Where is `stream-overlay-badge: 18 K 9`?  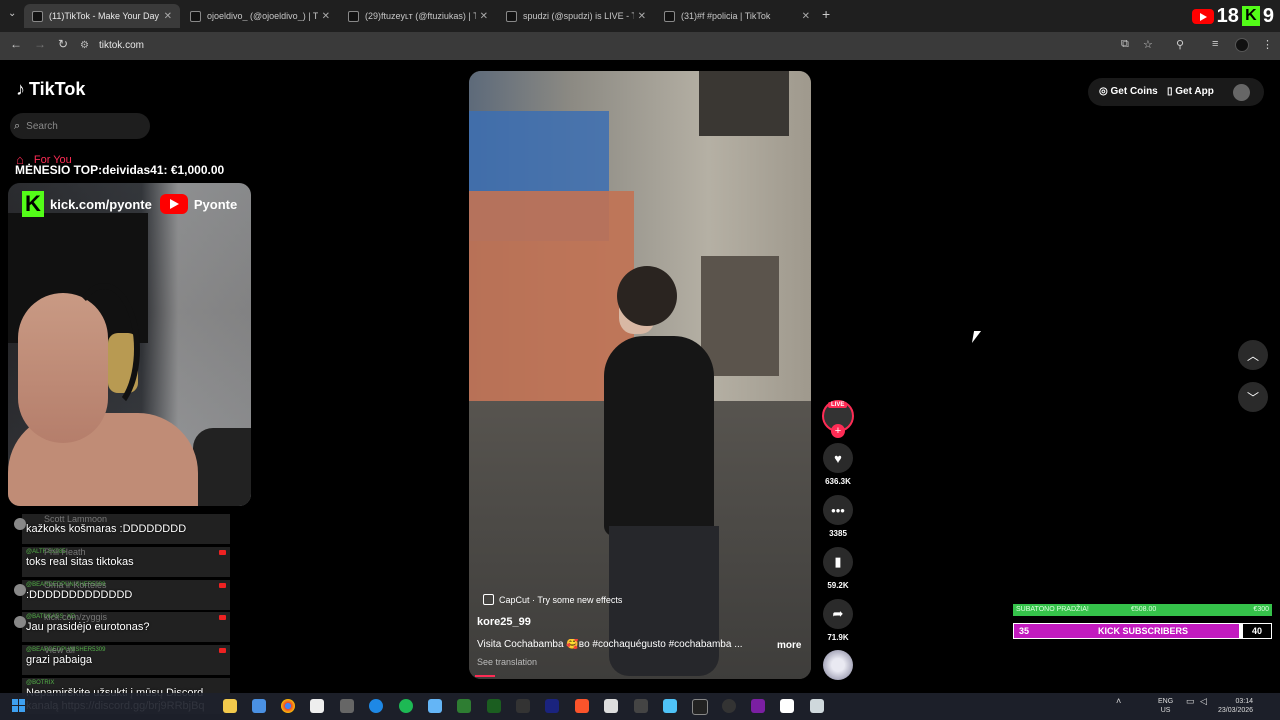 stream-overlay-badge: 18 K 9 is located at coordinates (1232, 16).